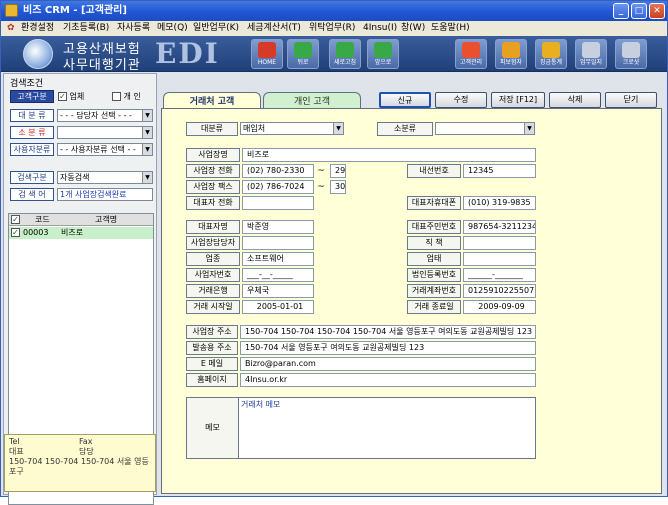  Describe the element at coordinates (32, 96) in the screenshot. I see `customer-type-label: 고객구분` at that location.